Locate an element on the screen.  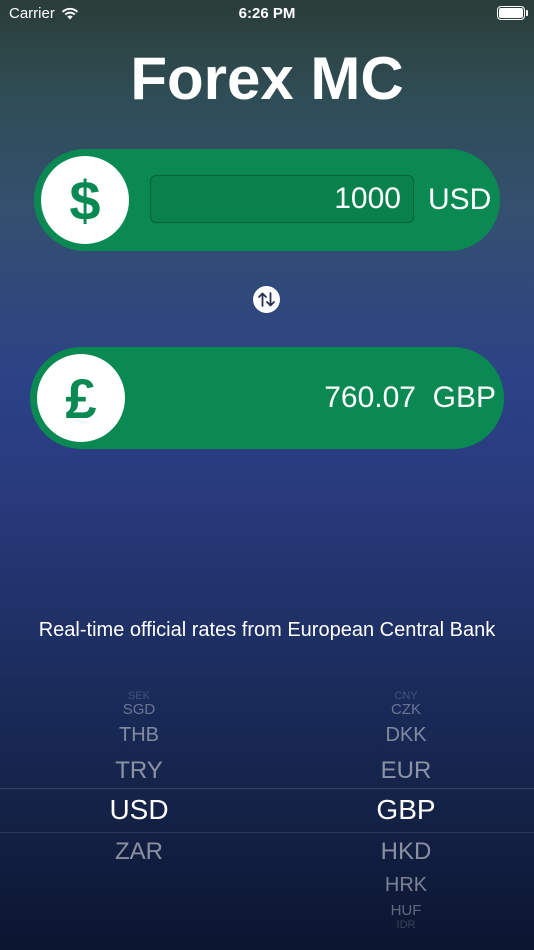
from-currency-picker: SEK SGD THB TRY USD ZAR is located at coordinates (139, 810).